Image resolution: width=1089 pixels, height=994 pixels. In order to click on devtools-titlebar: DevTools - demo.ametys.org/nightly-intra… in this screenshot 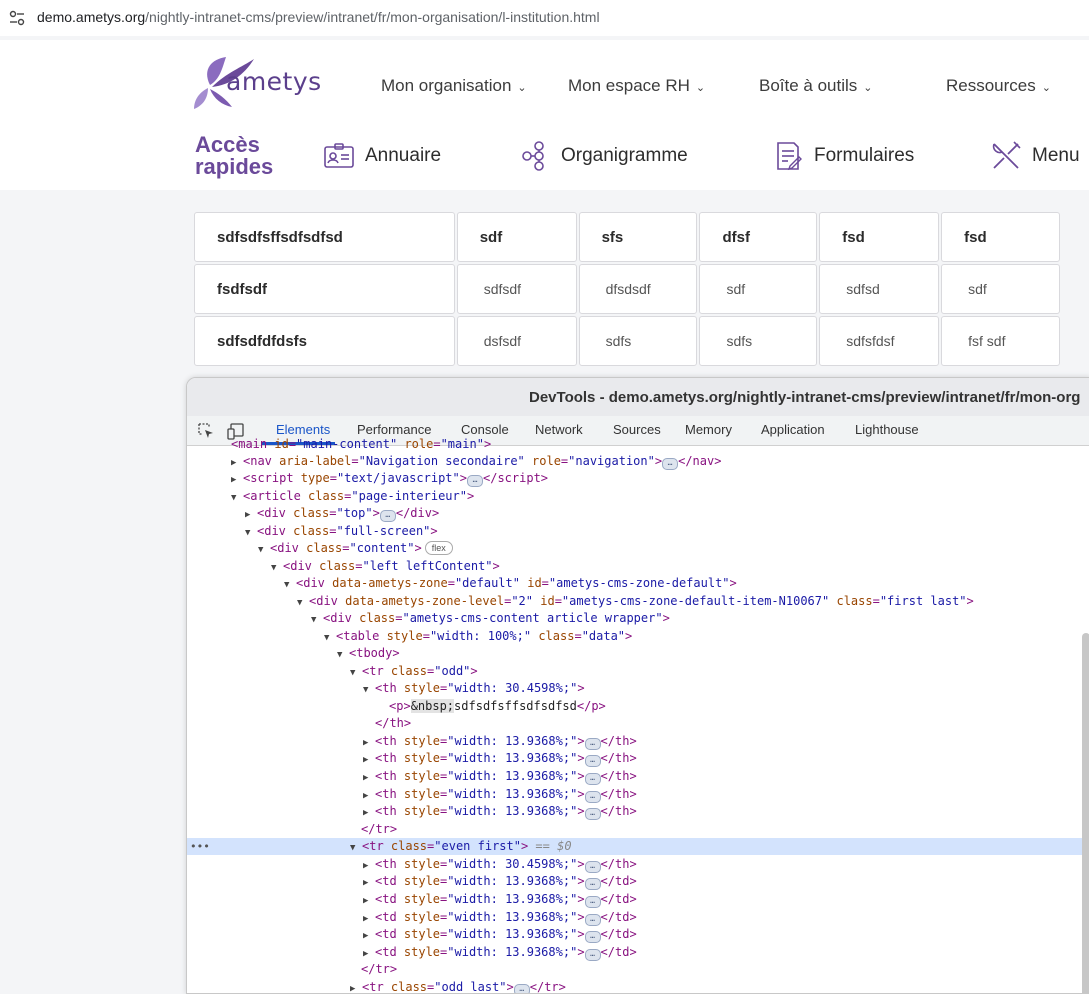, I will do `click(638, 397)`.